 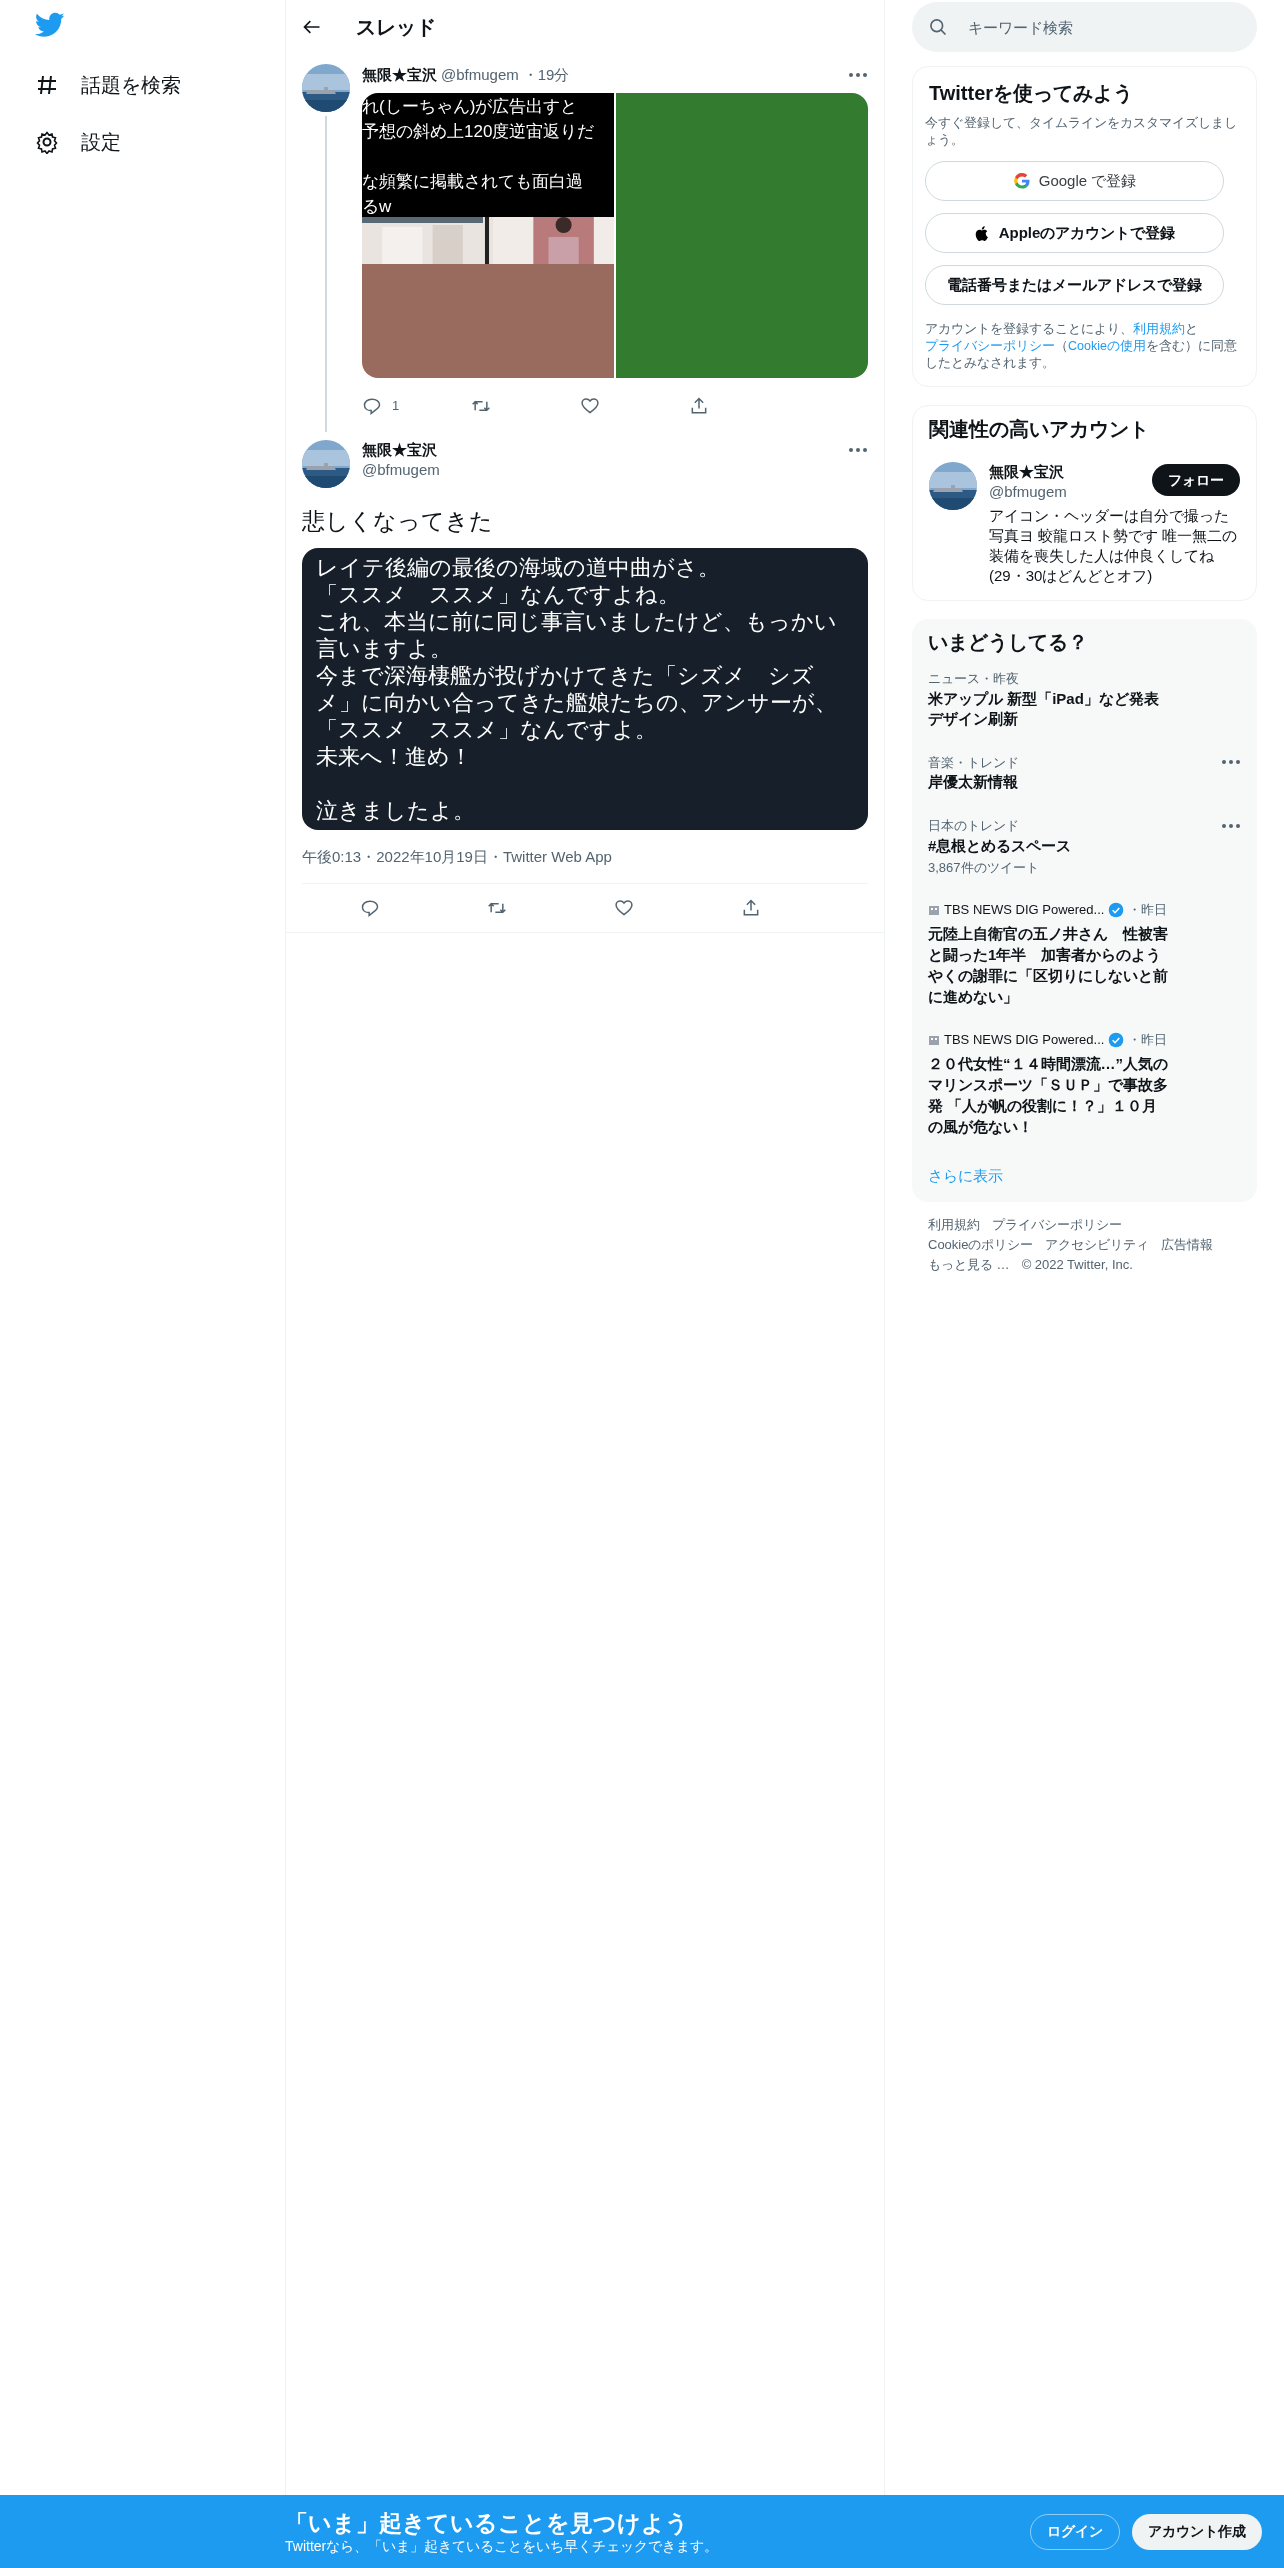 What do you see at coordinates (1084, 1084) in the screenshot?
I see `trend-item: TBS NEWS DIG Powered... ・昨日 ２０代女性“１４時間漂流…”人気のマリンスポーツ「ＳＵＰ」で事故多発 「人が帆の役割に！？」１０月の風が危ない！` at bounding box center [1084, 1084].